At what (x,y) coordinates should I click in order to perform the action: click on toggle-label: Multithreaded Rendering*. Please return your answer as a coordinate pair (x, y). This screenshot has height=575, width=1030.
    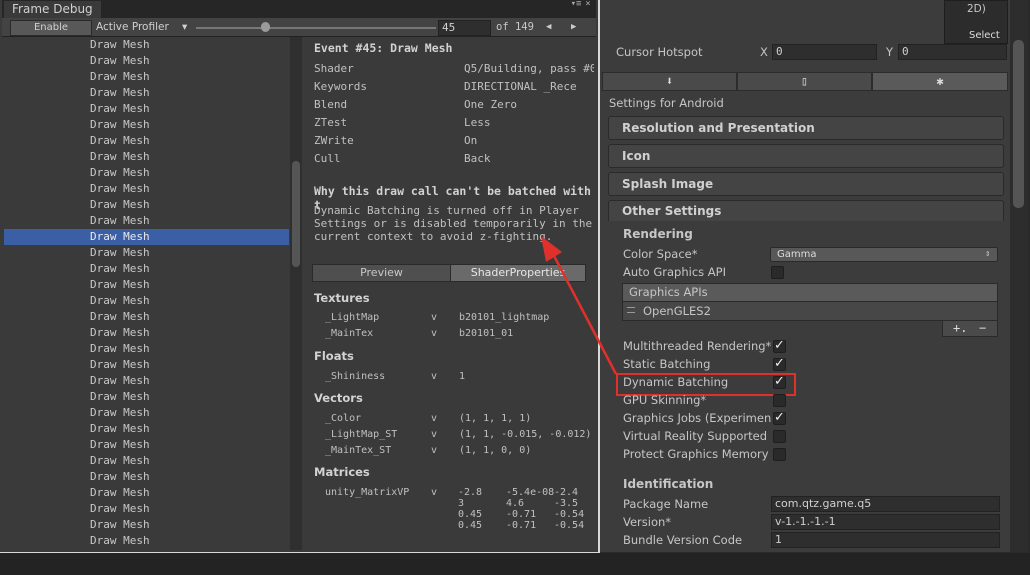
    Looking at the image, I should click on (697, 346).